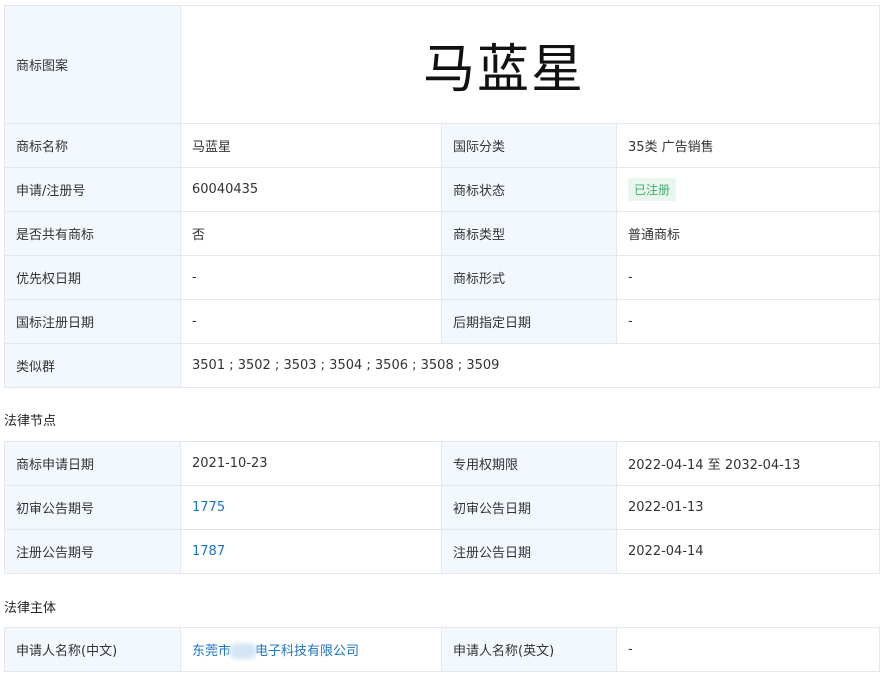  Describe the element at coordinates (748, 649) in the screenshot. I see `applicant-en-value: -` at that location.